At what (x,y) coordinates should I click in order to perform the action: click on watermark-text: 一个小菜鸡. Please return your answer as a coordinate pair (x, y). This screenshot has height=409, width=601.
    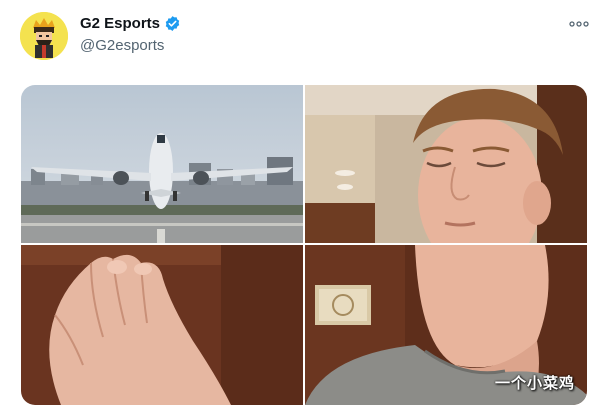
    Looking at the image, I should click on (534, 383).